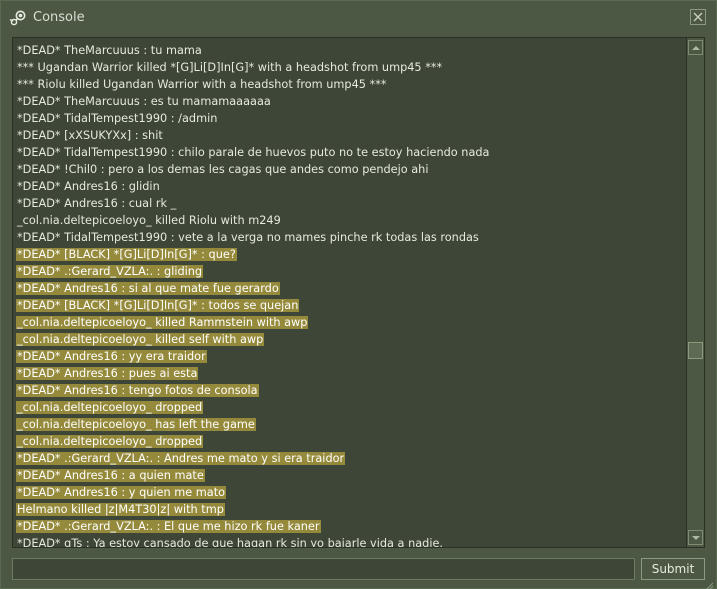  What do you see at coordinates (349, 354) in the screenshot?
I see `log-line: *DEAD* Andres16 : yy era traidor` at bounding box center [349, 354].